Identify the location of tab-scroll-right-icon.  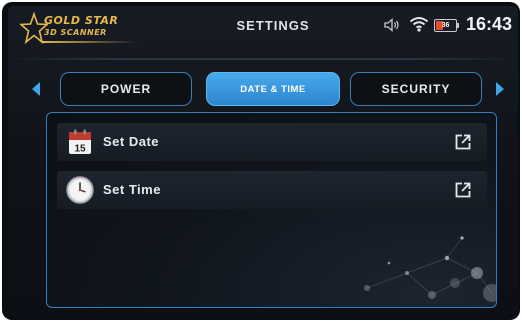
(500, 89).